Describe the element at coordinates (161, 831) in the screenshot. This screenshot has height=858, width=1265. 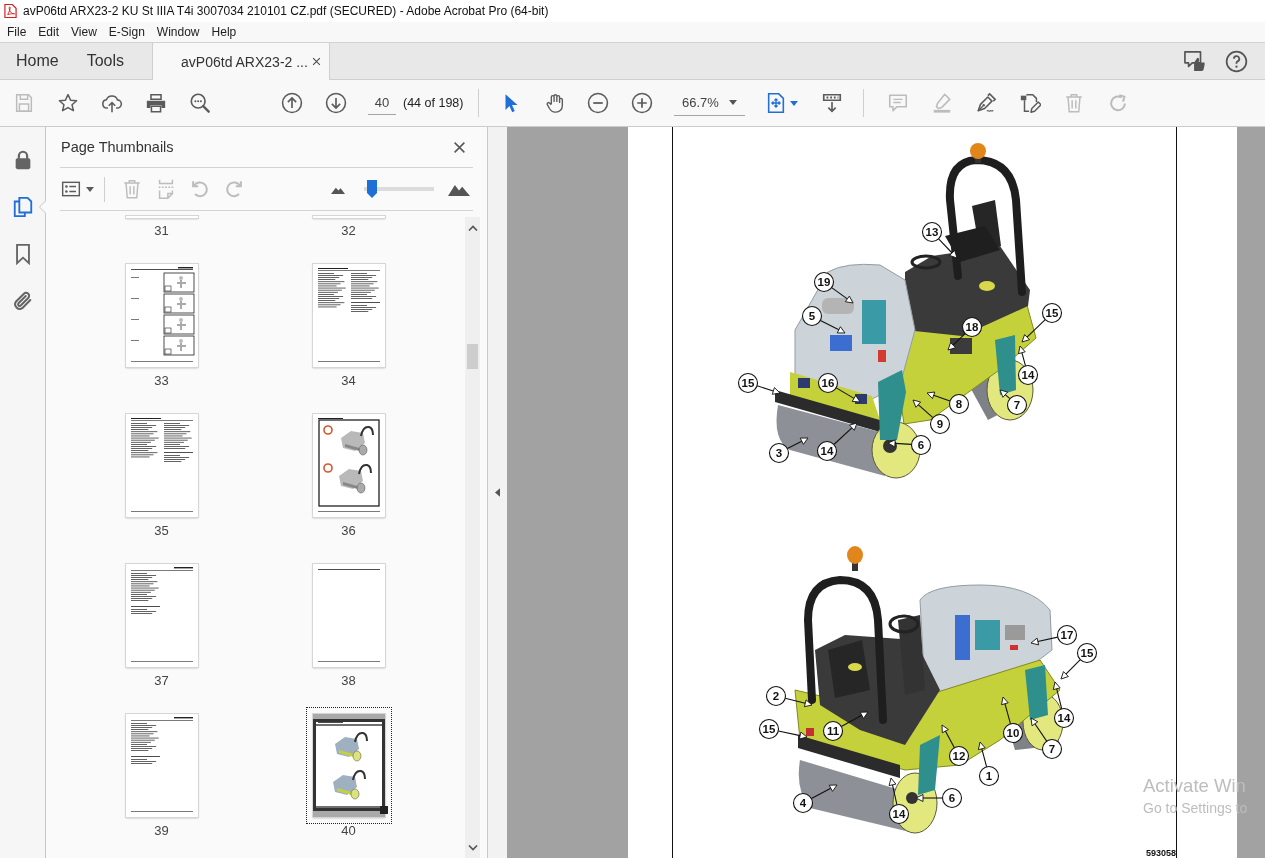
I see `page-number-label: 39` at that location.